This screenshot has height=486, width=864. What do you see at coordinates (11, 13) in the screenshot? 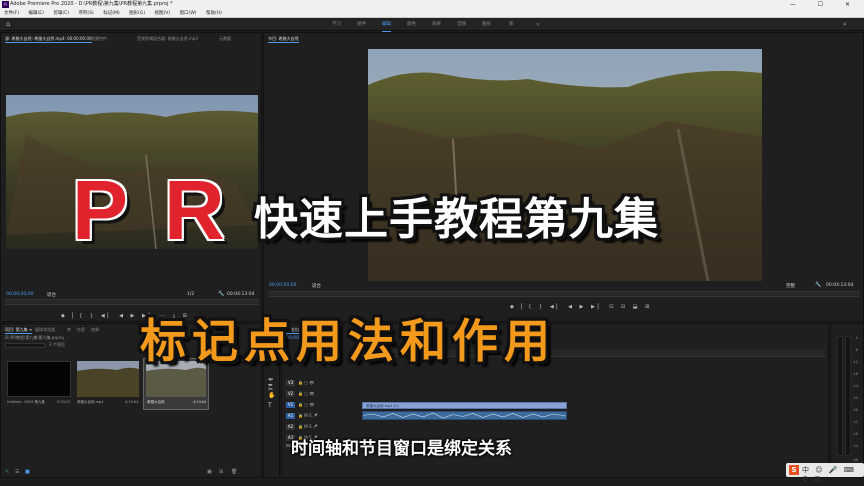
I see `menu-file: 文件(F)` at bounding box center [11, 13].